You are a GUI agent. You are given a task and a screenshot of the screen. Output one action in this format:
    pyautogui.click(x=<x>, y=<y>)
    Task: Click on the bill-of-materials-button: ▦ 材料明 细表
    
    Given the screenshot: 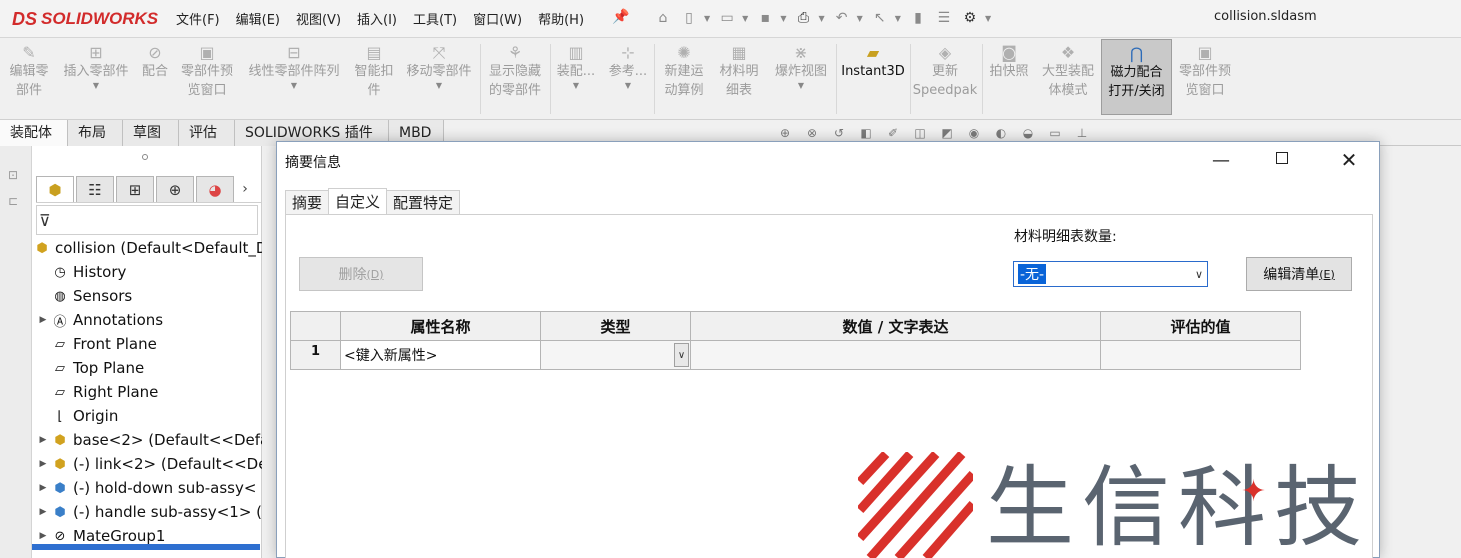 What is the action you would take?
    pyautogui.click(x=739, y=71)
    